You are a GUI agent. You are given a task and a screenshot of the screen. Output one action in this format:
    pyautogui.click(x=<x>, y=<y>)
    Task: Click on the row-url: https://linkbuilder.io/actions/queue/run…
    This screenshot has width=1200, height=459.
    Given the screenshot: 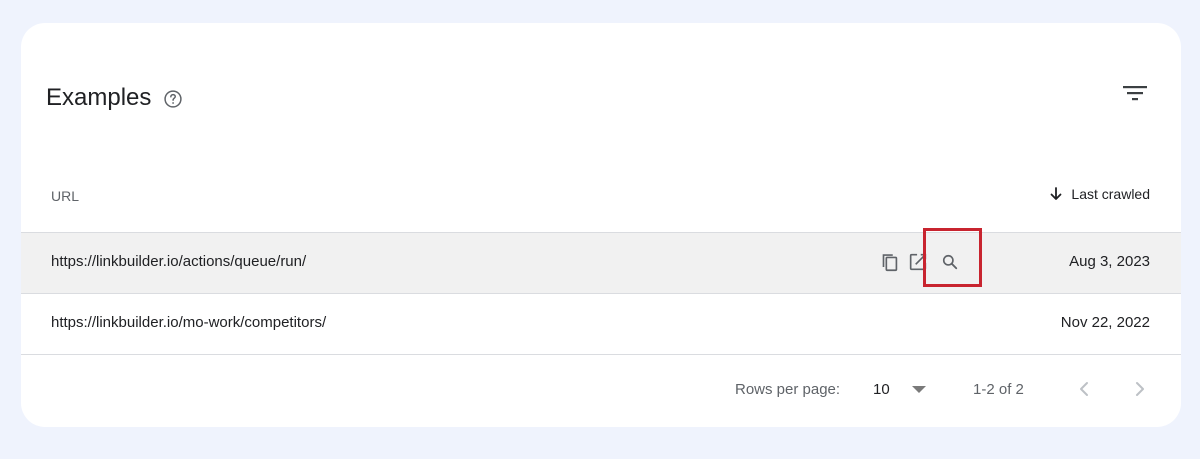 What is the action you would take?
    pyautogui.click(x=178, y=261)
    